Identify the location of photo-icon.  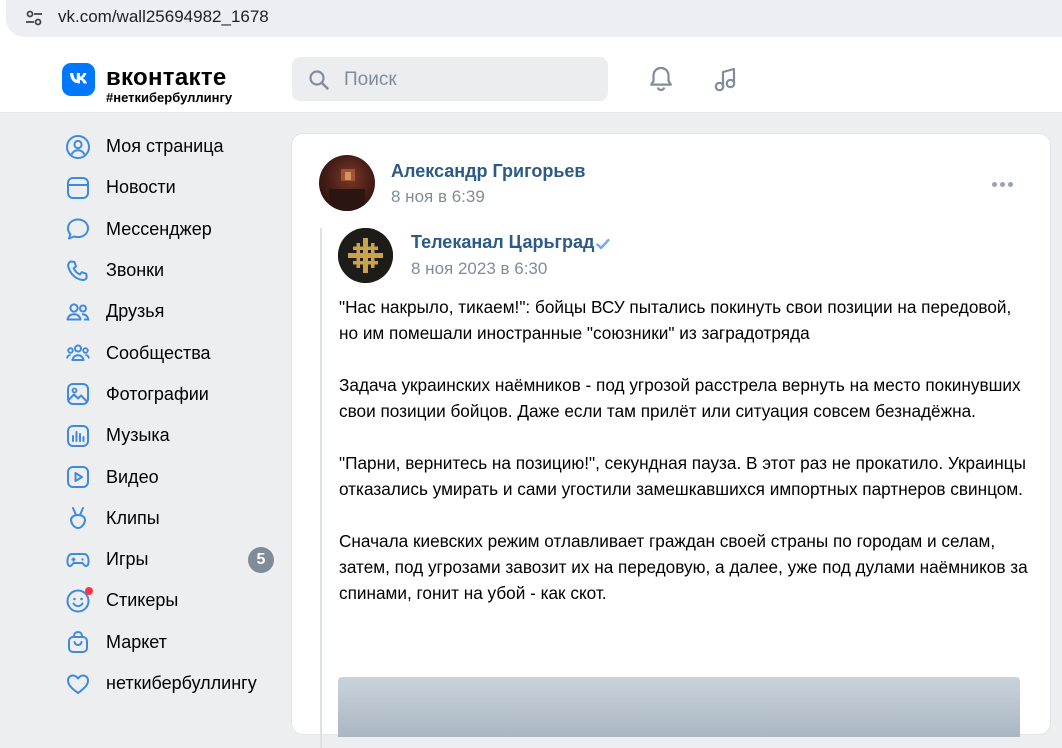
(78, 394).